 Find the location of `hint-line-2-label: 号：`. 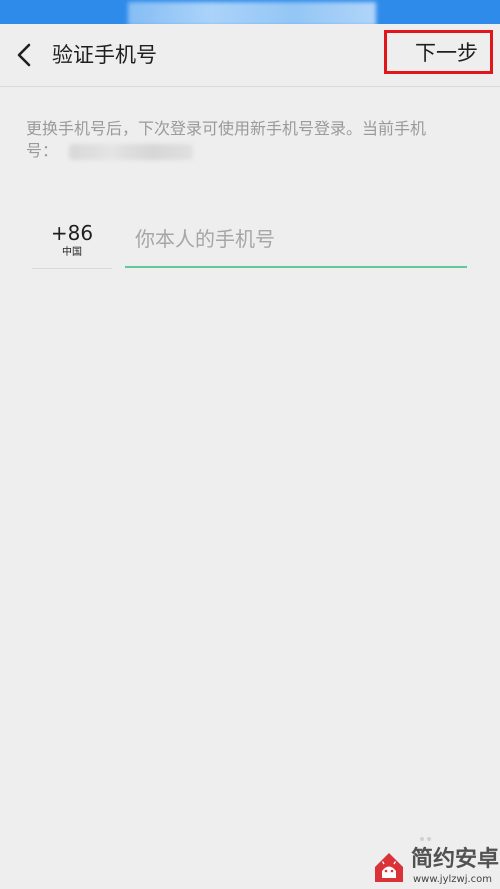

hint-line-2-label: 号： is located at coordinates (42, 150).